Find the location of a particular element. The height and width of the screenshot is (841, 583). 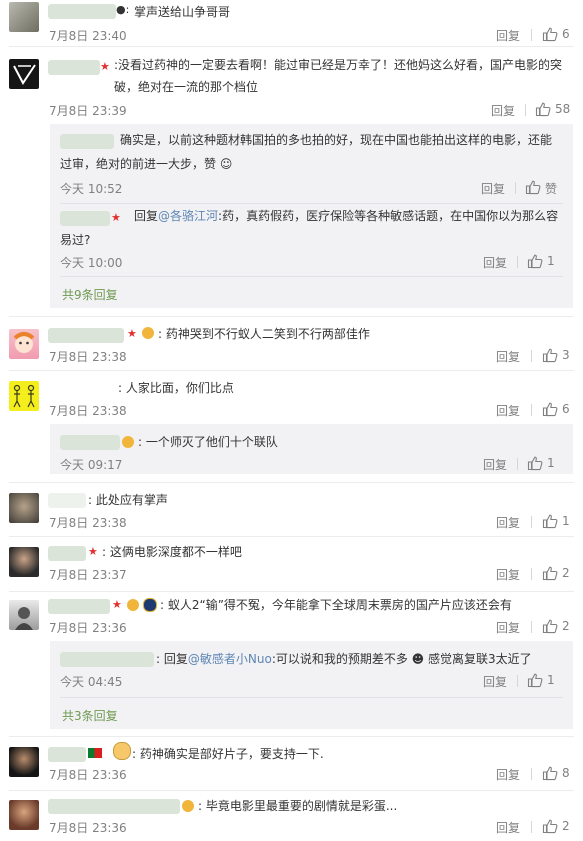

doge-emoji-icon is located at coordinates (122, 751).